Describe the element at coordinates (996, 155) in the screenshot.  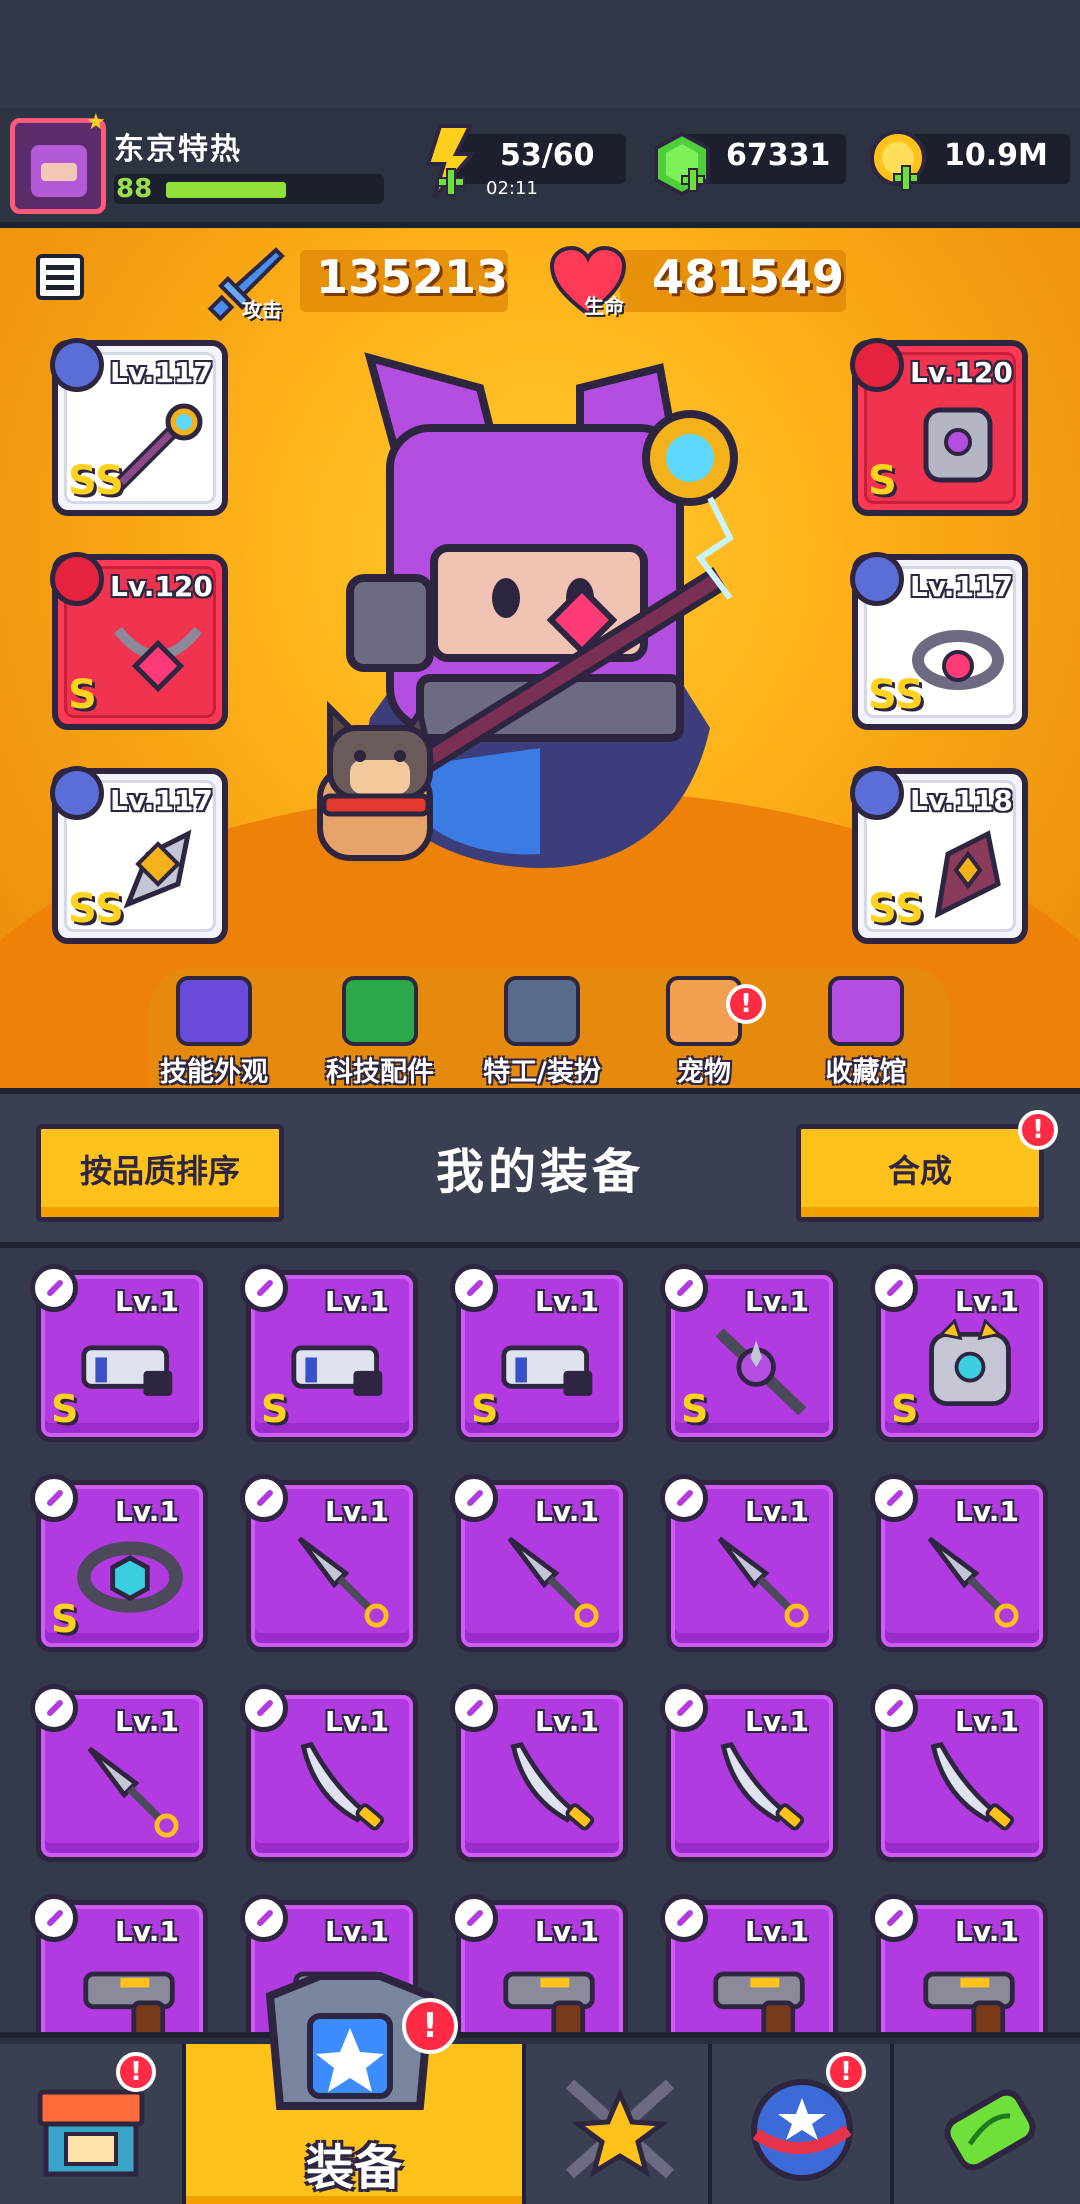
I see `coin-value: 10.9M` at that location.